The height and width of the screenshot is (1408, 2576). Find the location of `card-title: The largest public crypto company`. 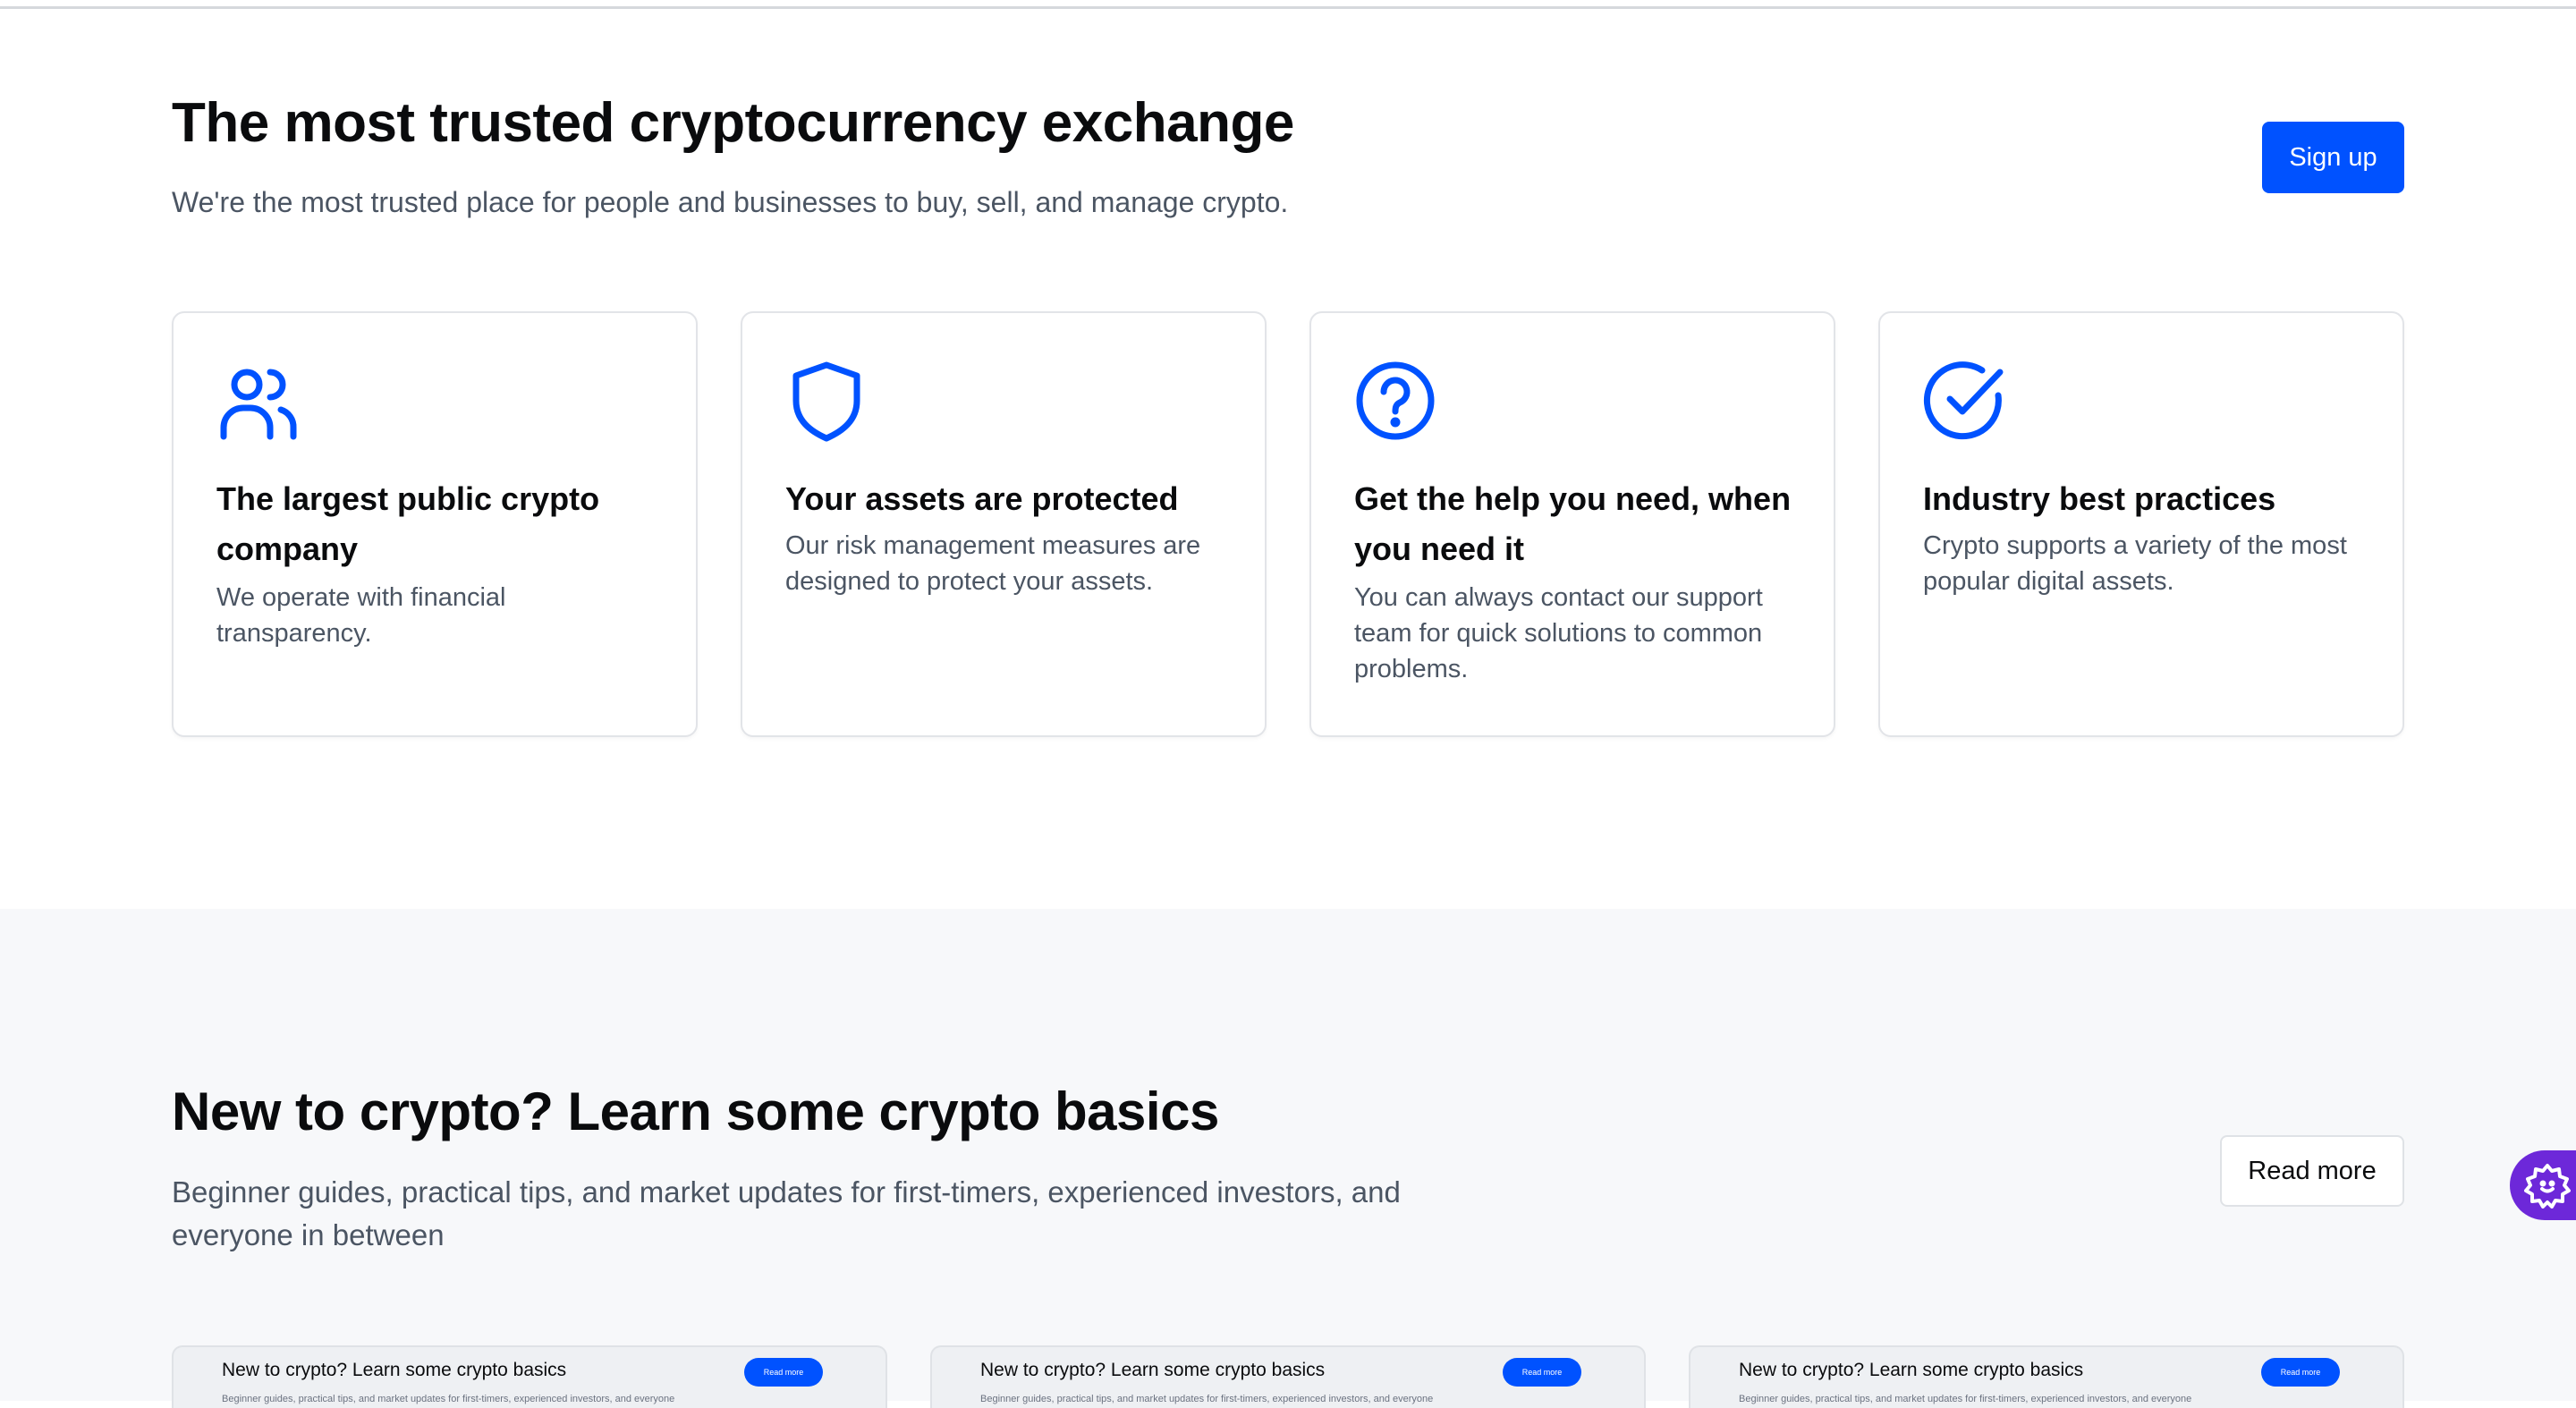

card-title: The largest public crypto company is located at coordinates (408, 523).